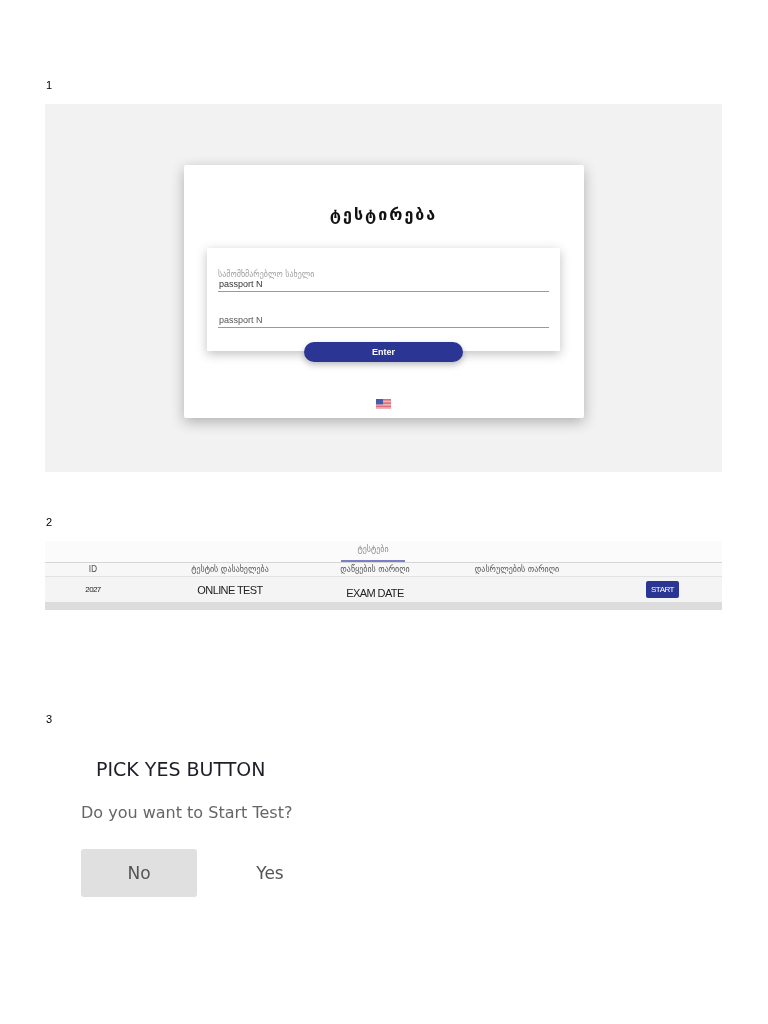 The width and height of the screenshot is (768, 1024). I want to click on no-button: No, so click(139, 873).